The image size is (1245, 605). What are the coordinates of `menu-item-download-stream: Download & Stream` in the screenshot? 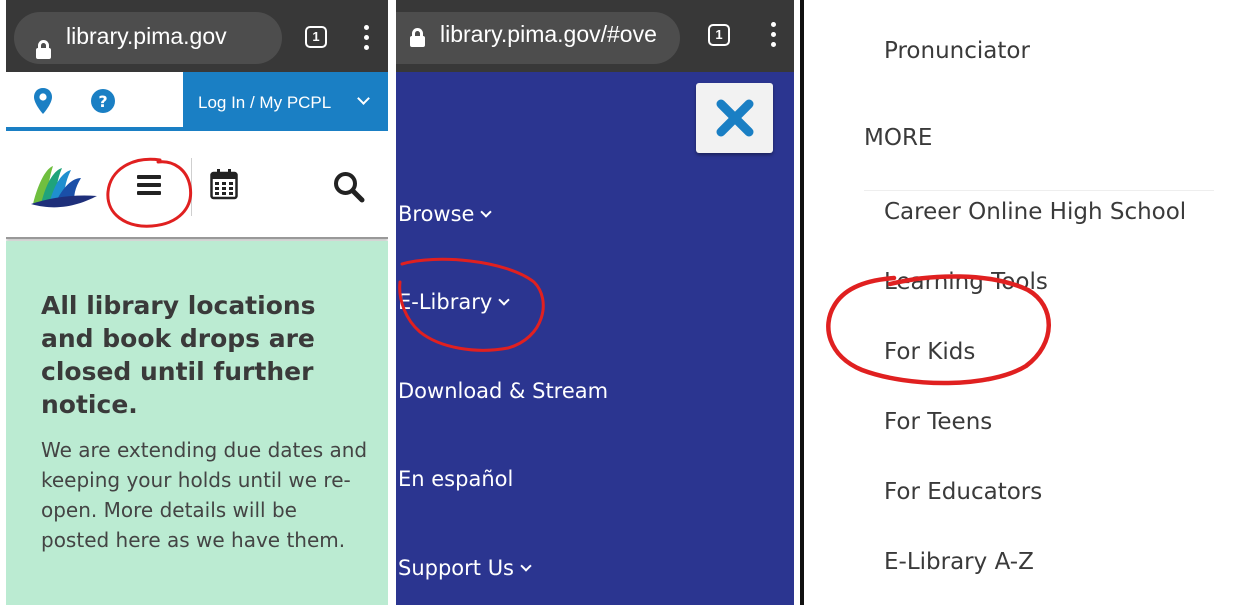 It's located at (503, 391).